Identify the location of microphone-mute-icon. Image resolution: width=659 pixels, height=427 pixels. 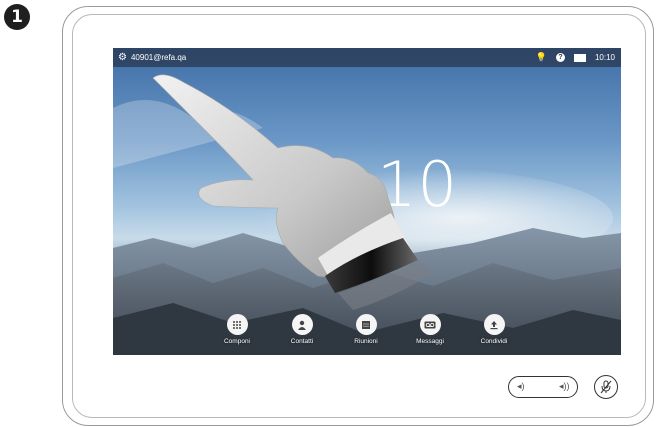
(606, 387).